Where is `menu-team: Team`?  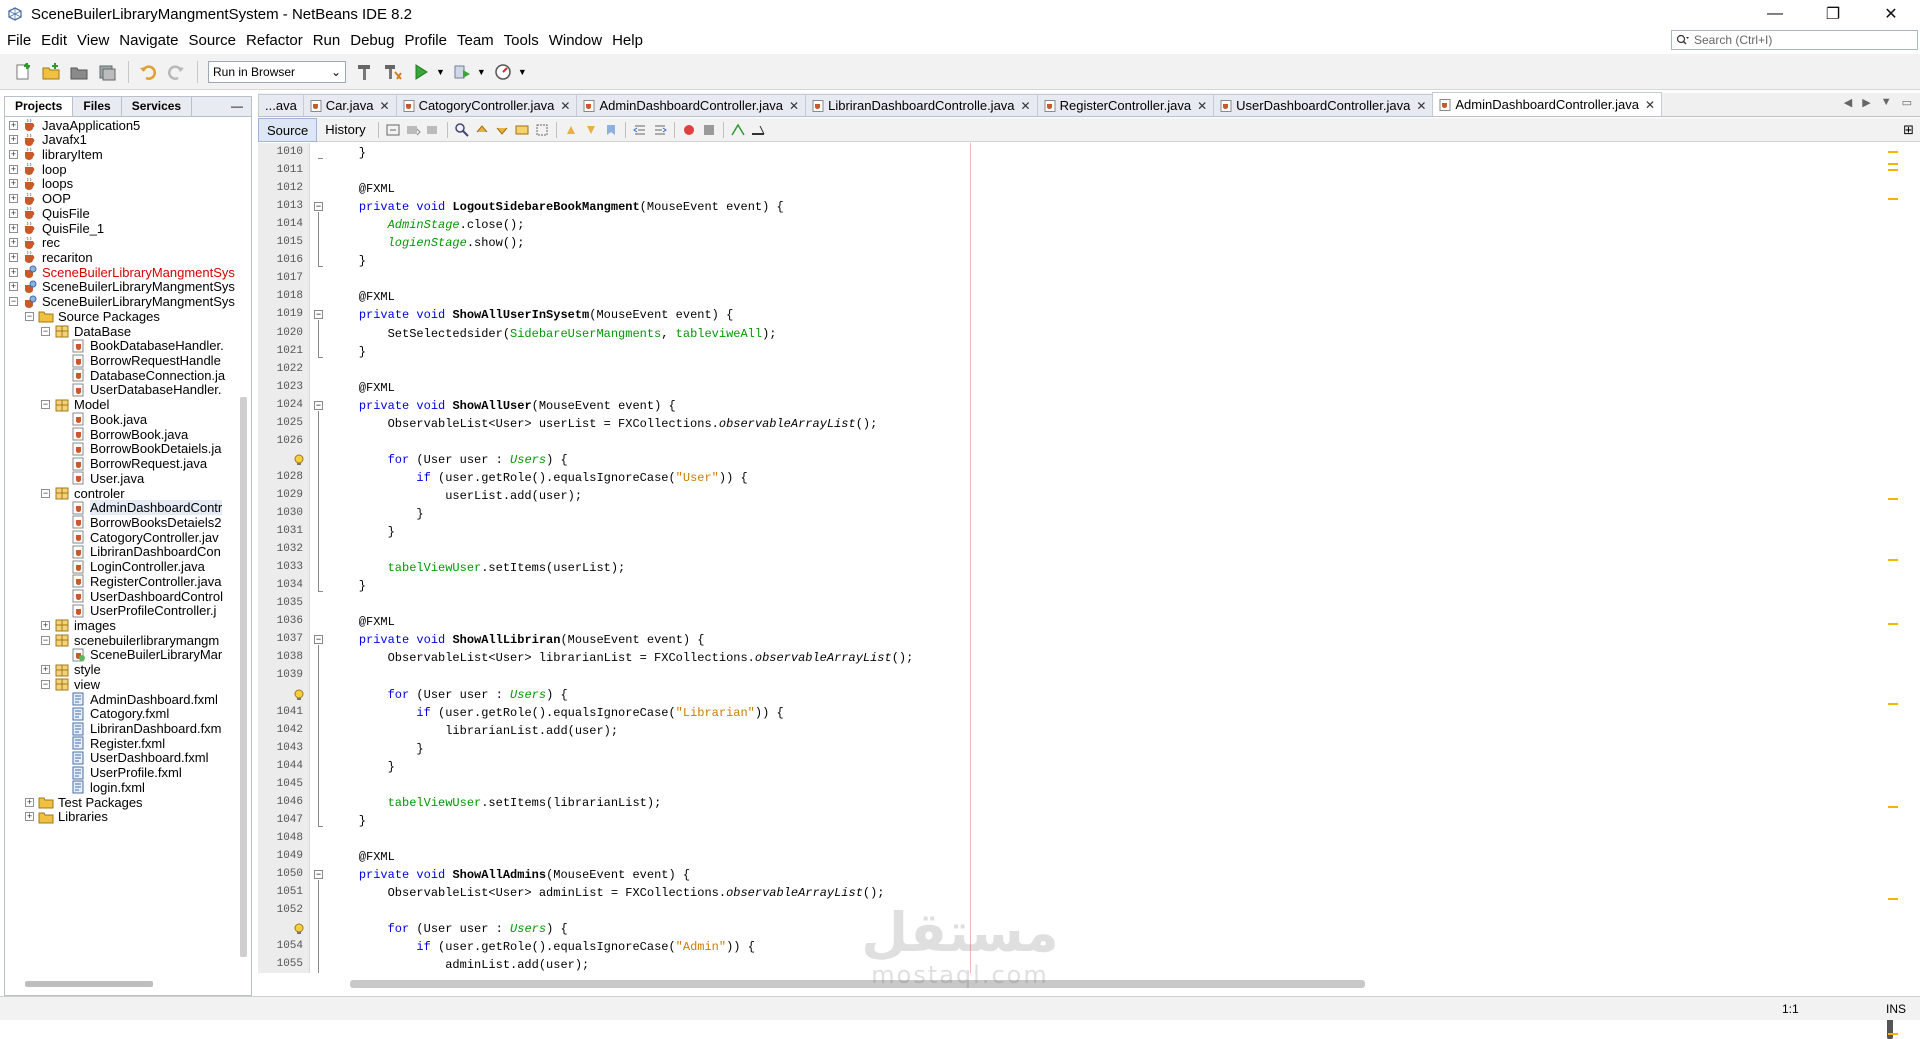
menu-team: Team is located at coordinates (475, 41).